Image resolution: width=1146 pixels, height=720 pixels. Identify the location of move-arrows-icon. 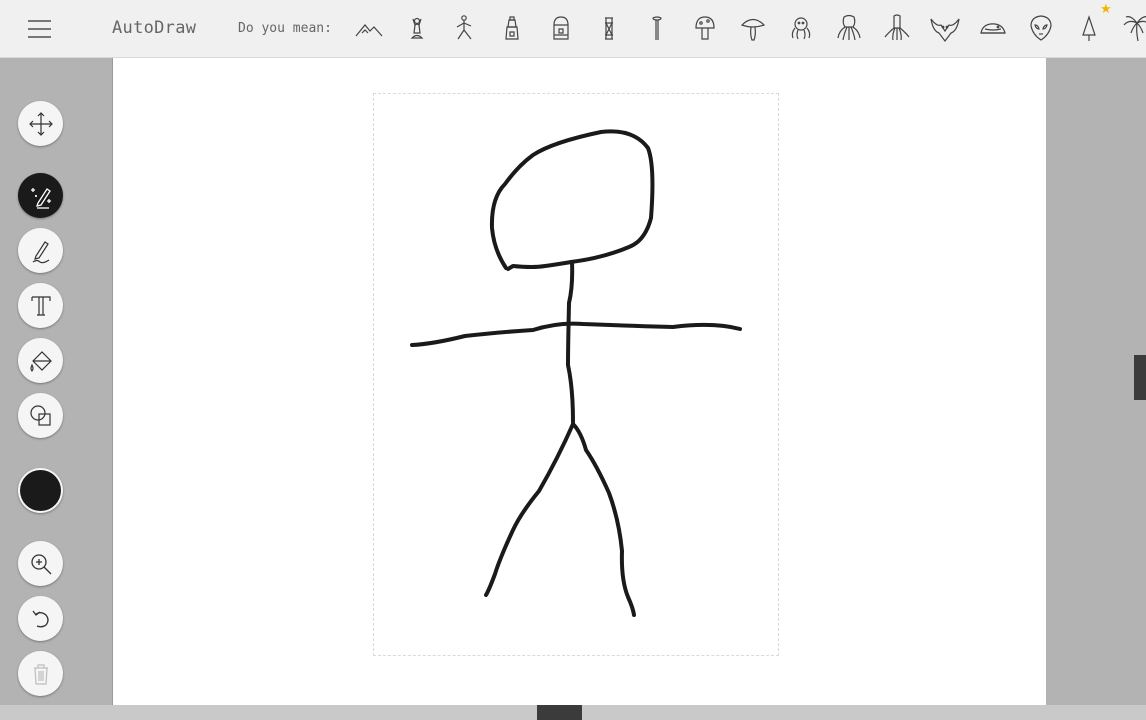
(40, 123).